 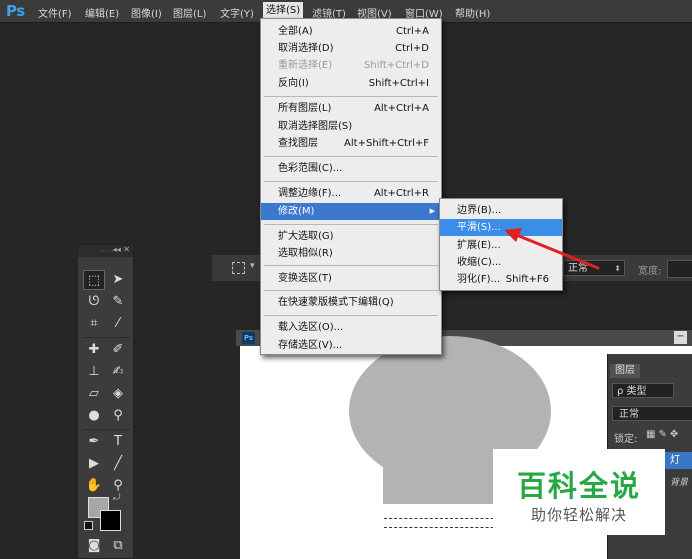 I want to click on clone-stamp-tool-icon: ⊥, so click(x=94, y=372).